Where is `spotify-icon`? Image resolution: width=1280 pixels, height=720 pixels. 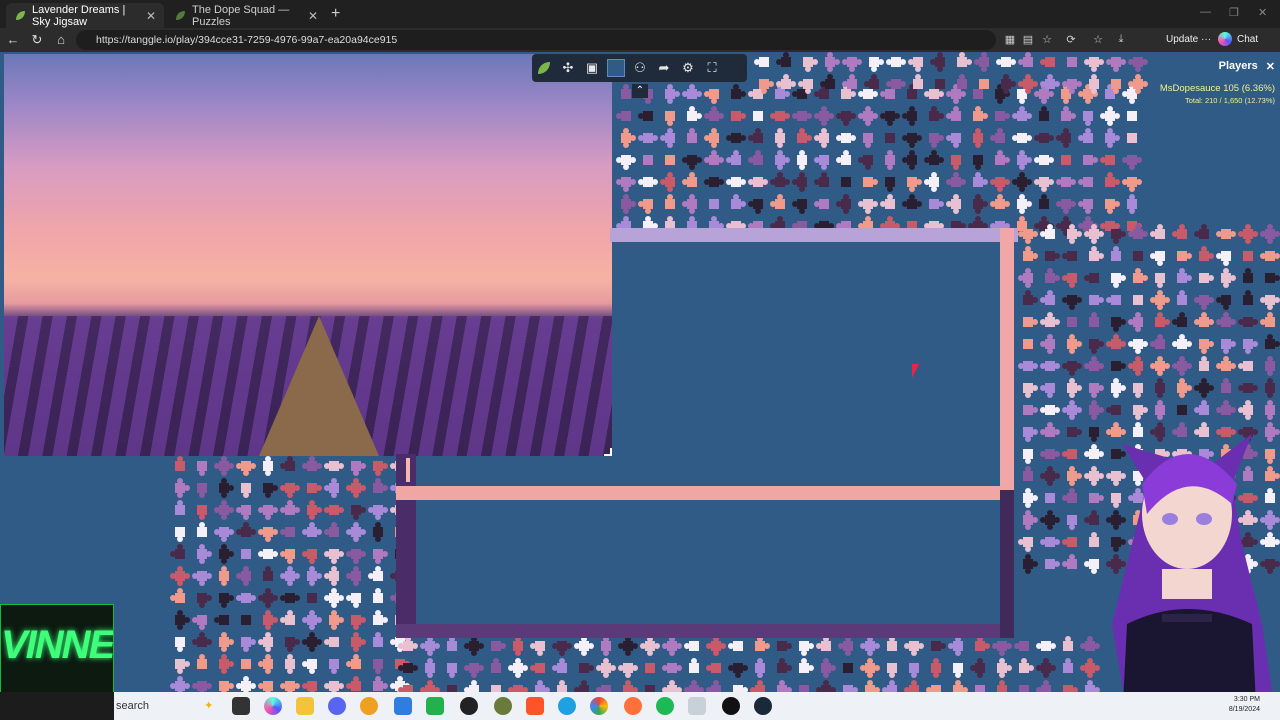 spotify-icon is located at coordinates (665, 706).